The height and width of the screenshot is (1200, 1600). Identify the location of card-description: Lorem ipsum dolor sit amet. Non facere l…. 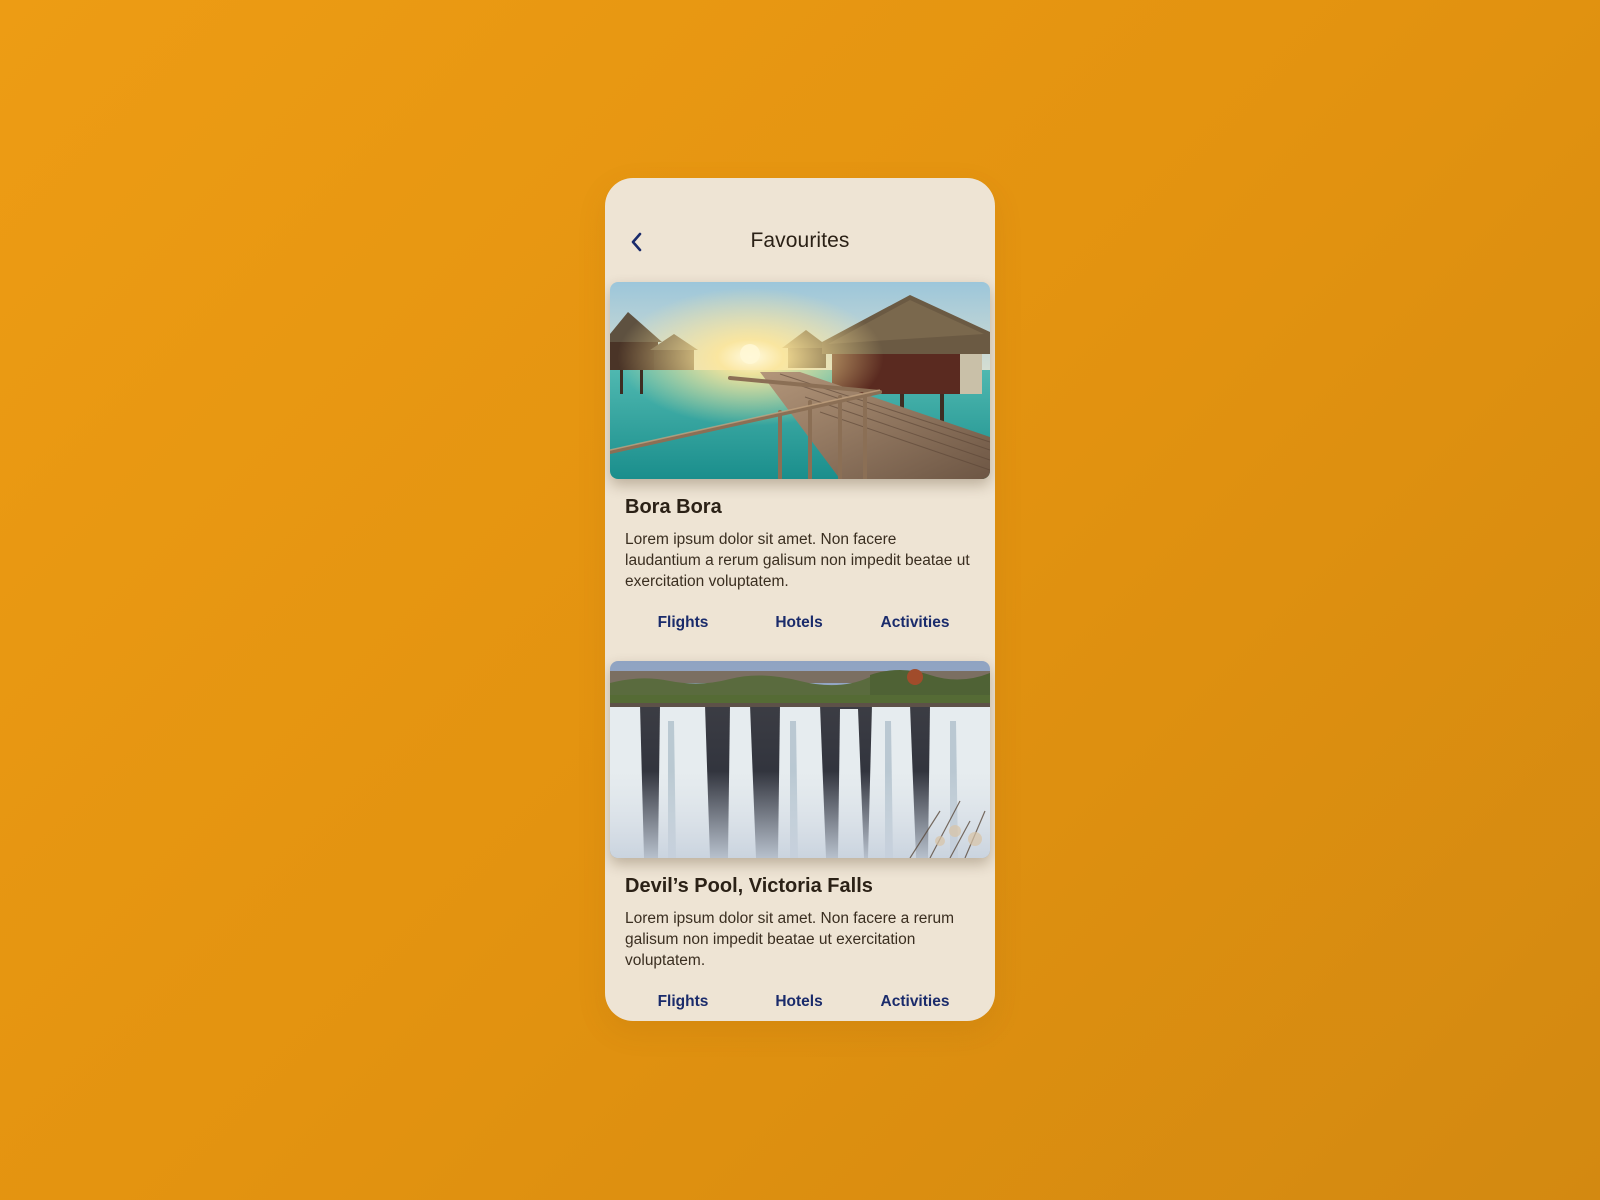
(797, 560).